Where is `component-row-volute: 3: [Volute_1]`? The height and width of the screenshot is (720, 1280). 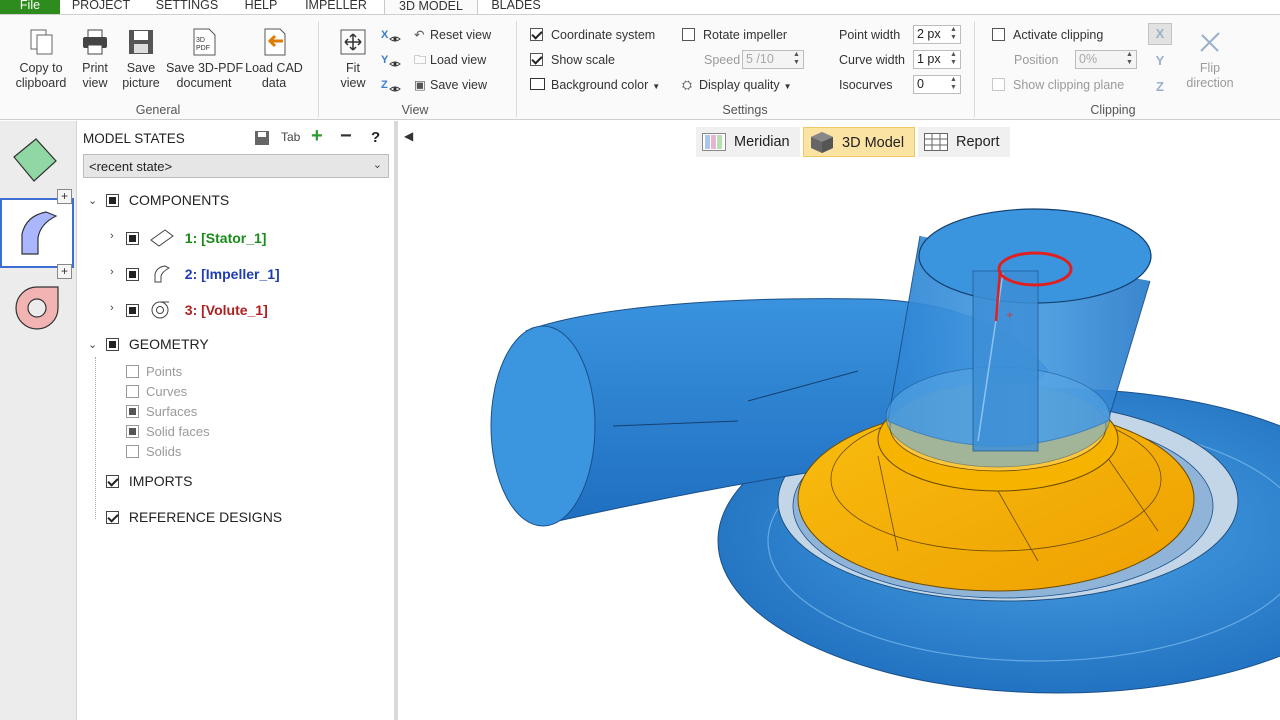
component-row-volute: 3: [Volute_1] is located at coordinates (197, 310).